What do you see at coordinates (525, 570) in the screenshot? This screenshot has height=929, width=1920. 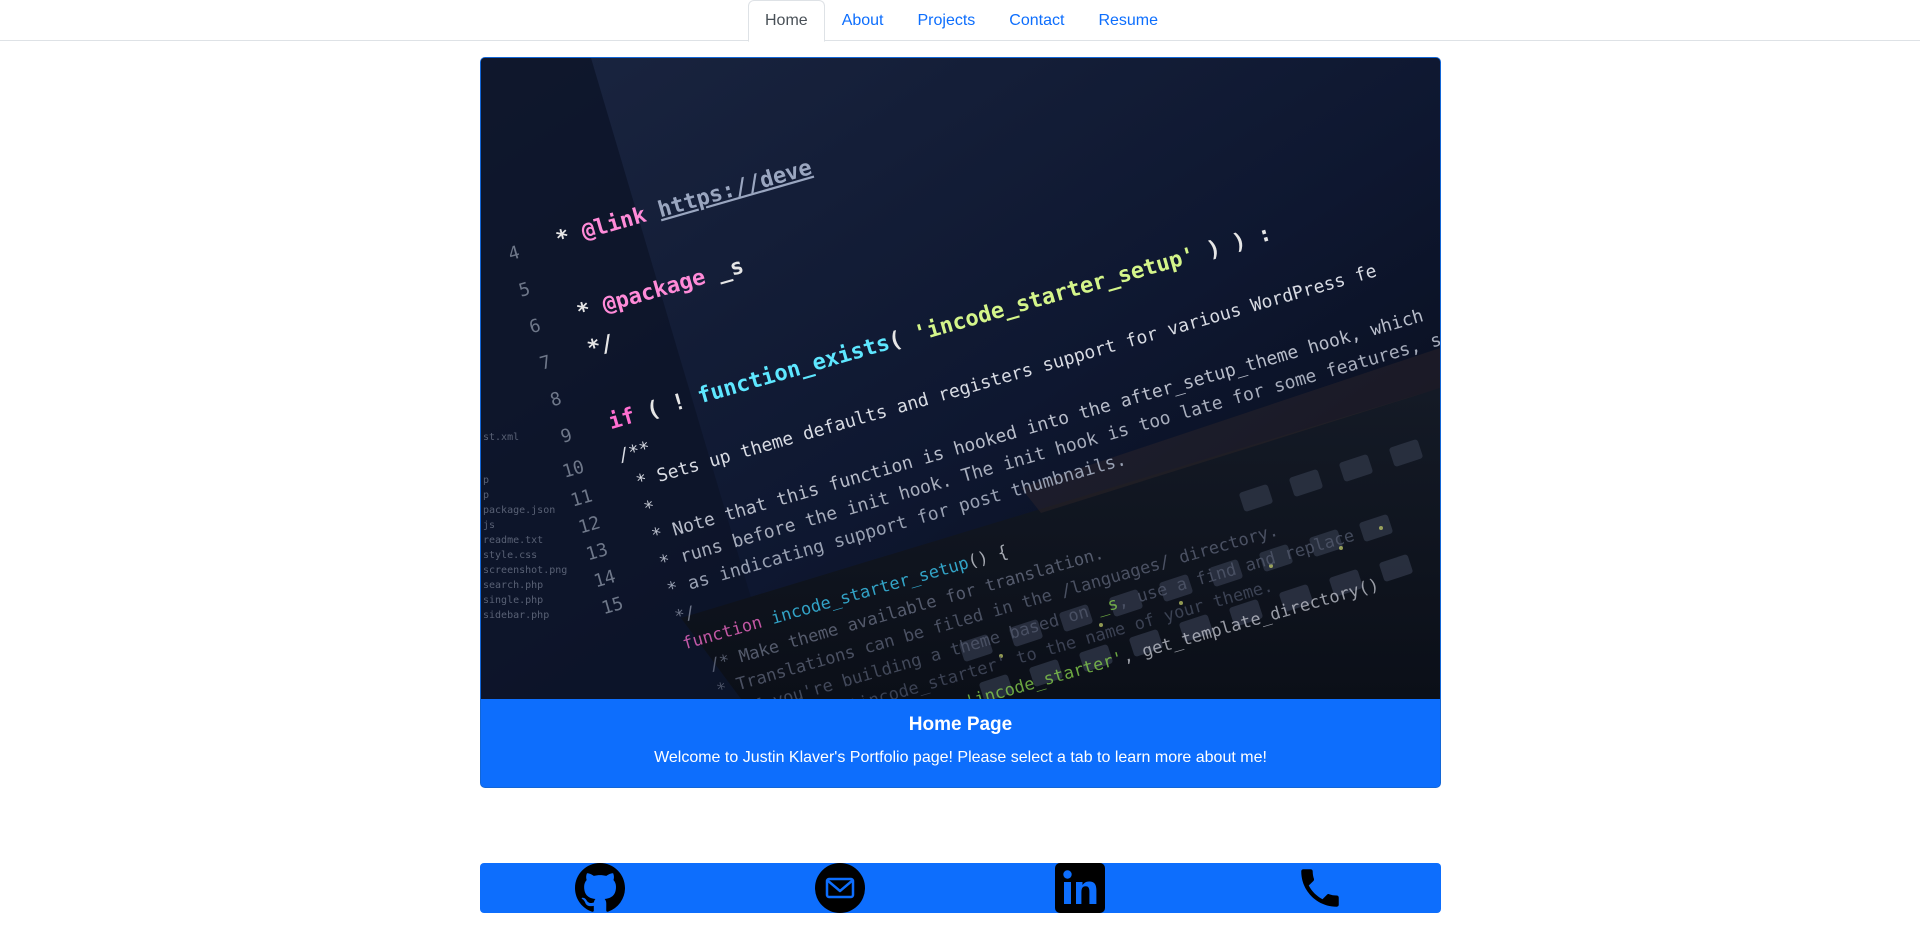 I see `svg-text: screenshot.png` at bounding box center [525, 570].